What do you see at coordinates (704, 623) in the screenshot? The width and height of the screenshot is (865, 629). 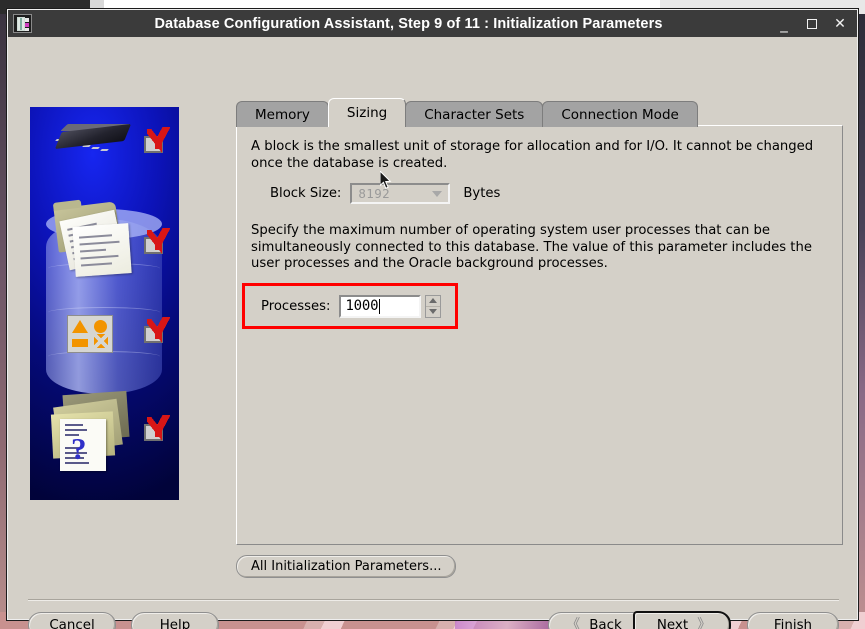 I see `chevron-right-icon: 》` at bounding box center [704, 623].